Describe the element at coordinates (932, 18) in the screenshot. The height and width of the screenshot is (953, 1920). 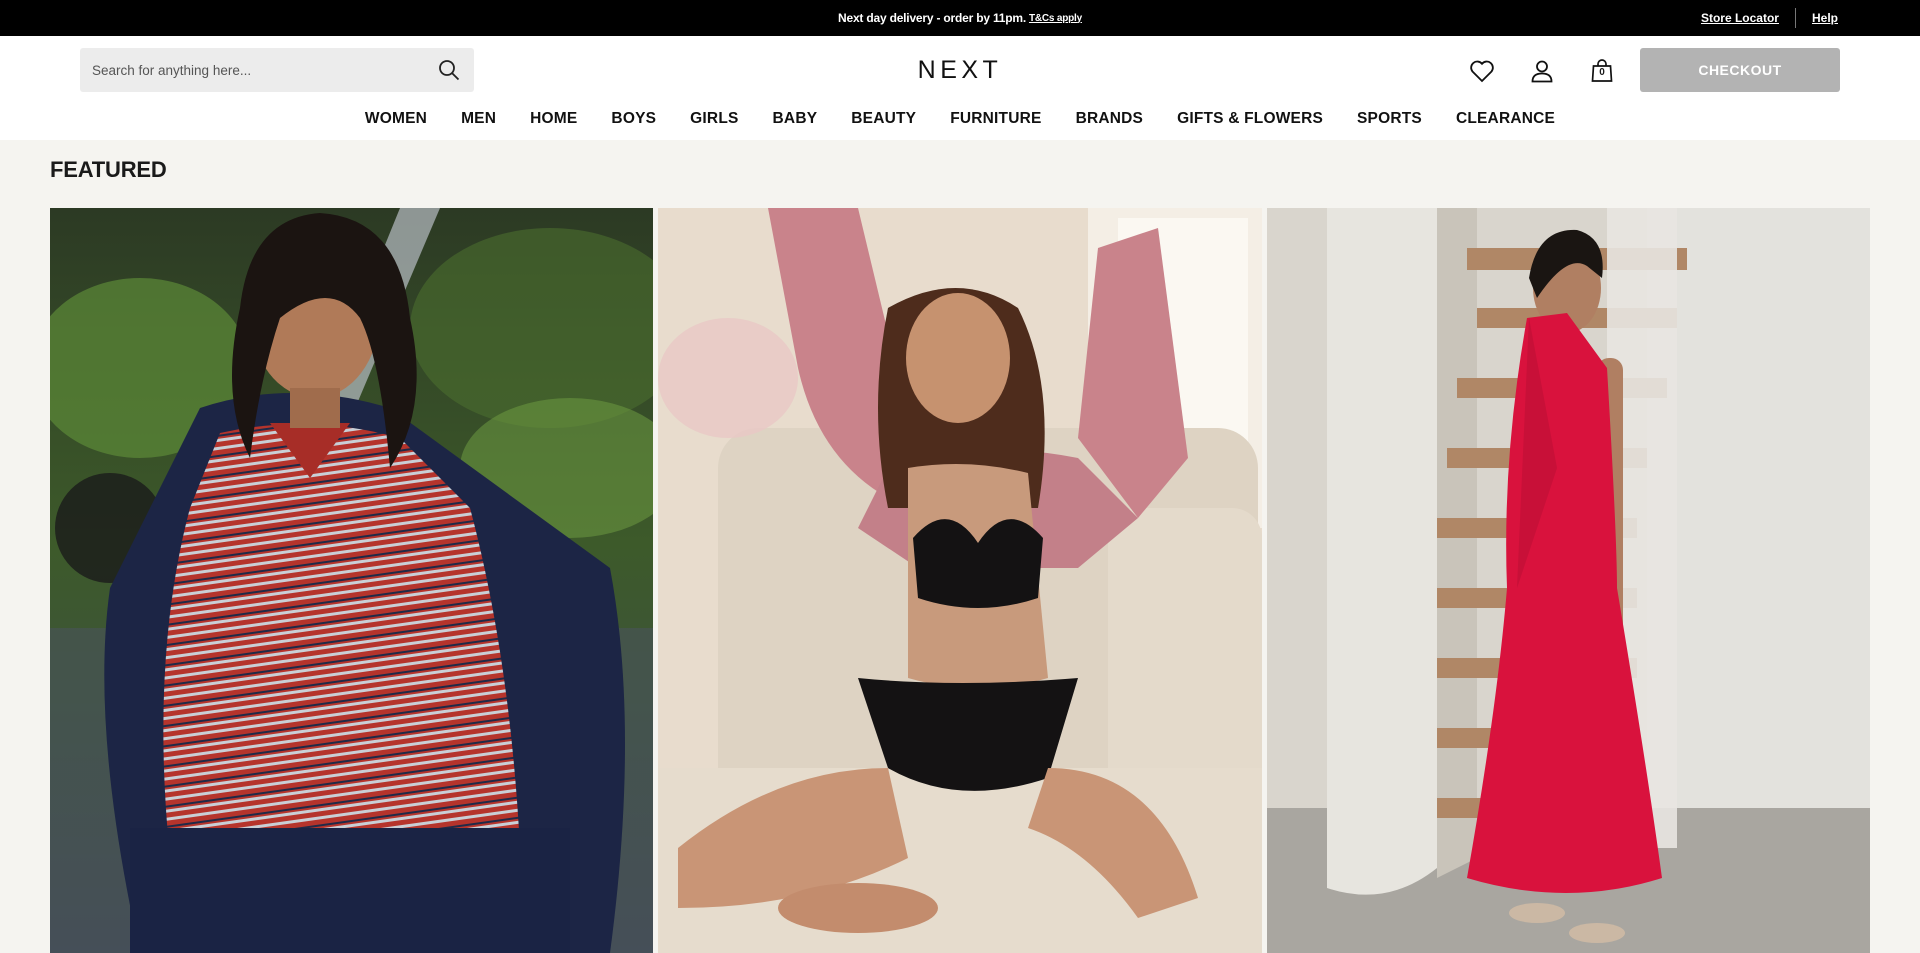
I see `promo-message: Next day delivery - order by 11pm.` at that location.